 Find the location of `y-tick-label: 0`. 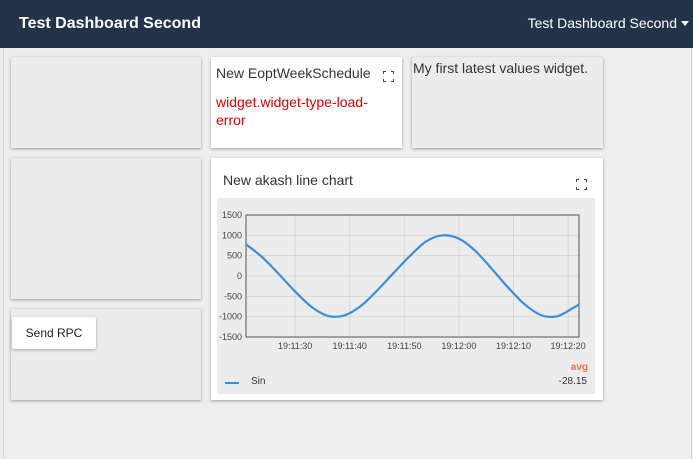

y-tick-label: 0 is located at coordinates (239, 276).